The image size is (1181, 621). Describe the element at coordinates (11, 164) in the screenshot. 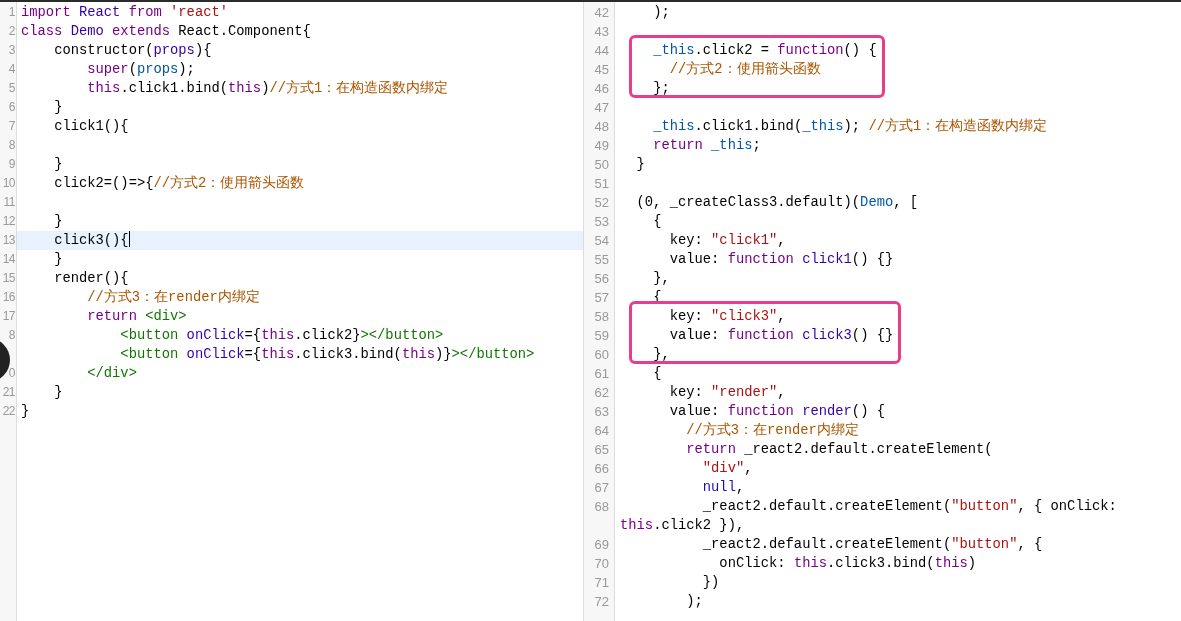

I see `line-number: 9` at that location.